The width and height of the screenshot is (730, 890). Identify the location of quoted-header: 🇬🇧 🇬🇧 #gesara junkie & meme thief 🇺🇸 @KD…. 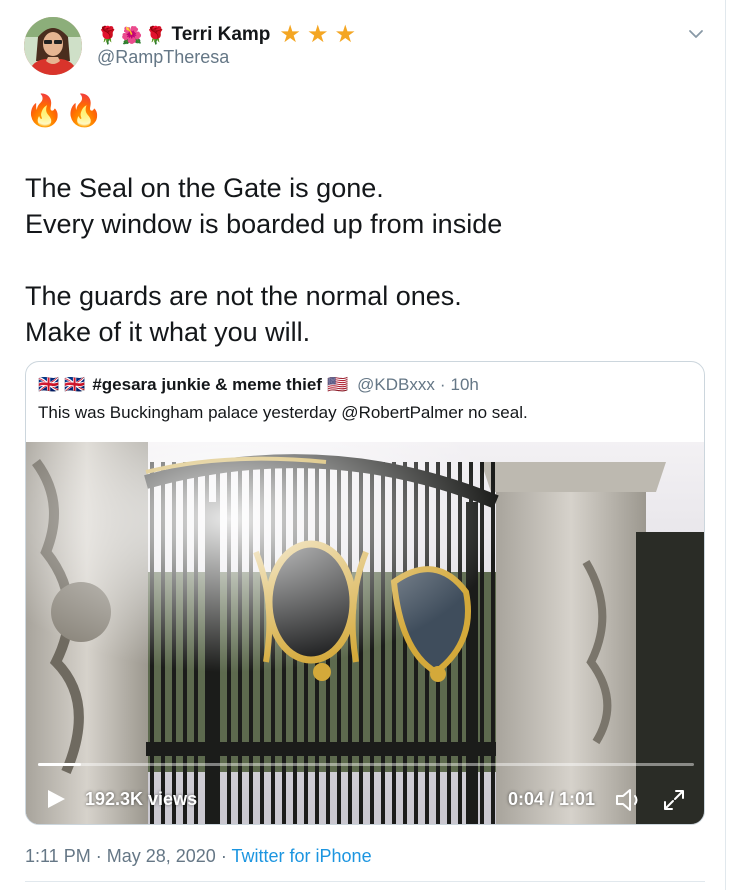
(258, 385).